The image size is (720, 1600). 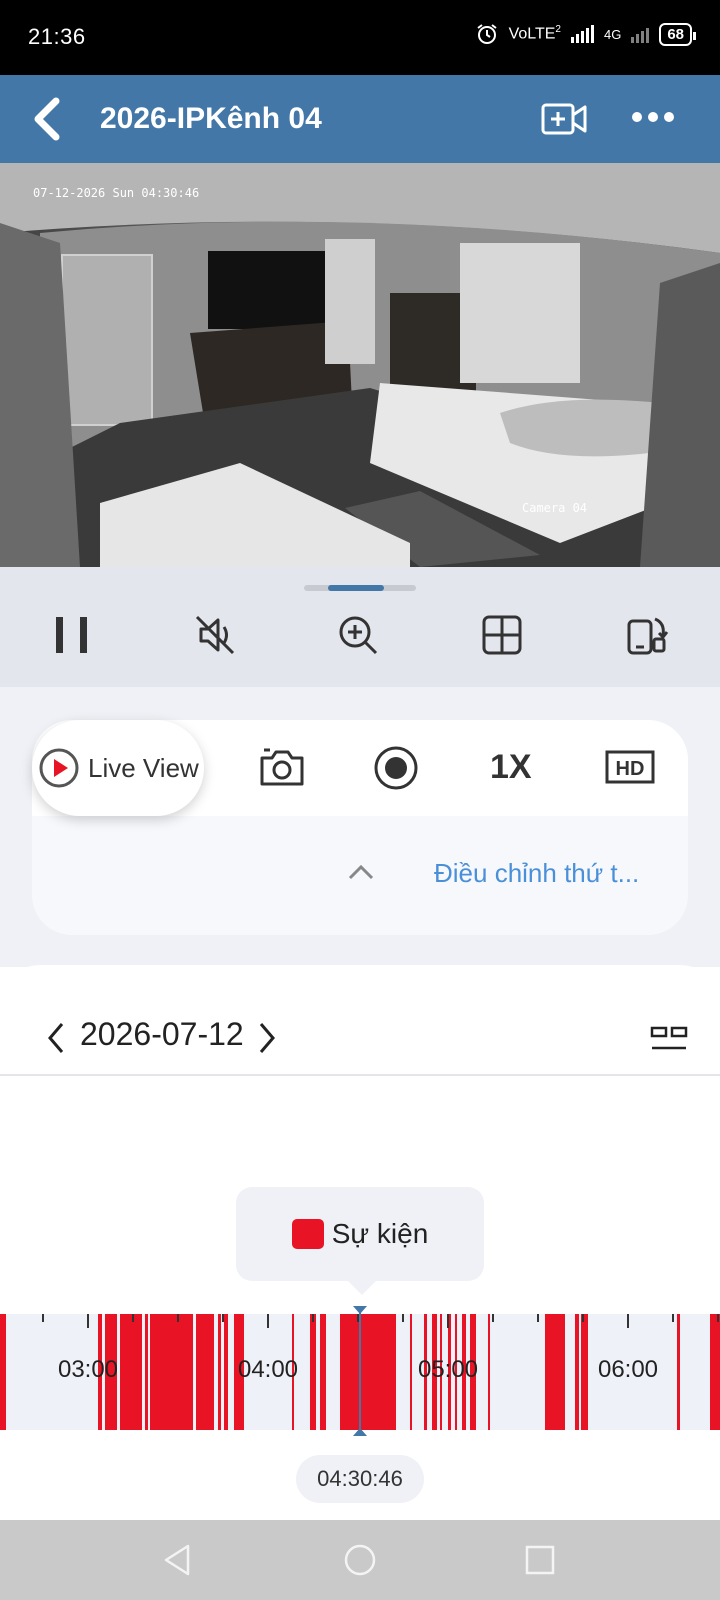 I want to click on play-circle-icon, so click(x=59, y=768).